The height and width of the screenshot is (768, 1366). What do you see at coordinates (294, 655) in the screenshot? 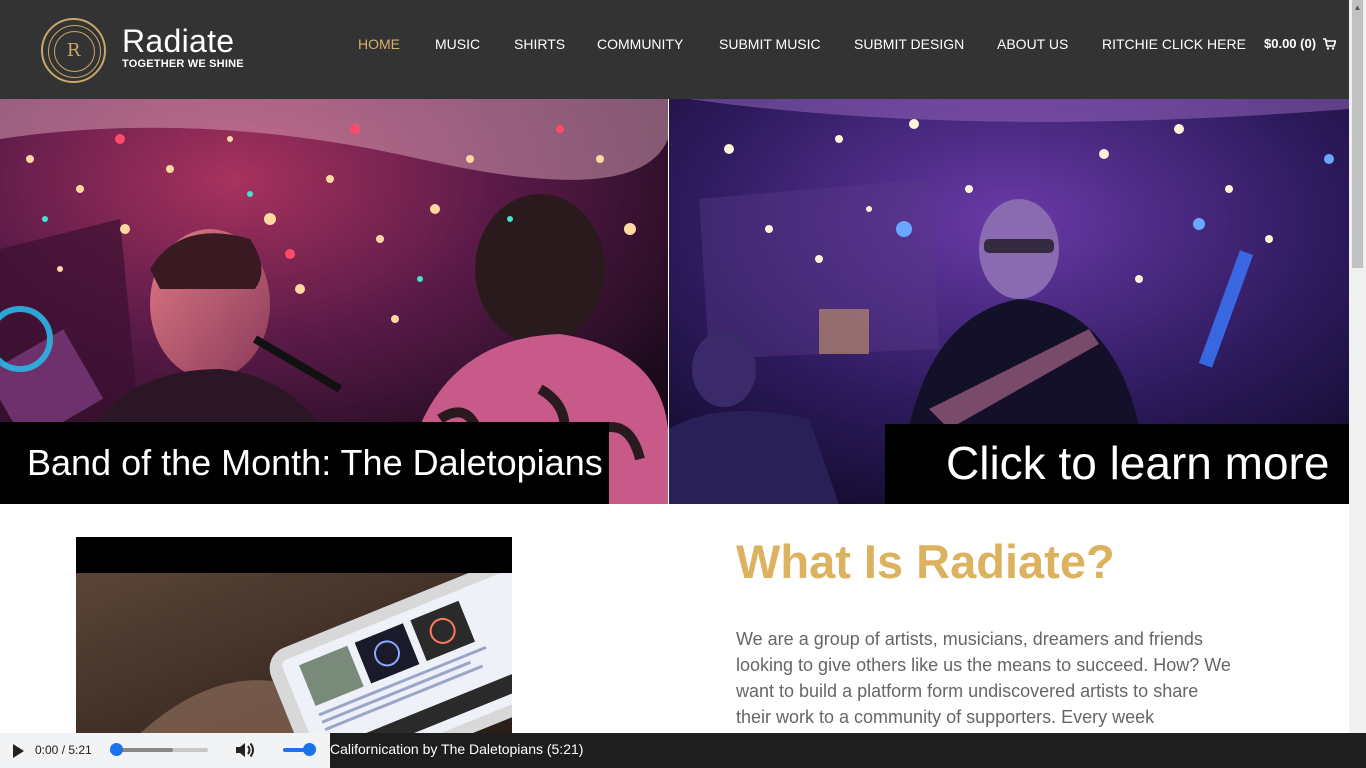
I see `video-thumbnail` at bounding box center [294, 655].